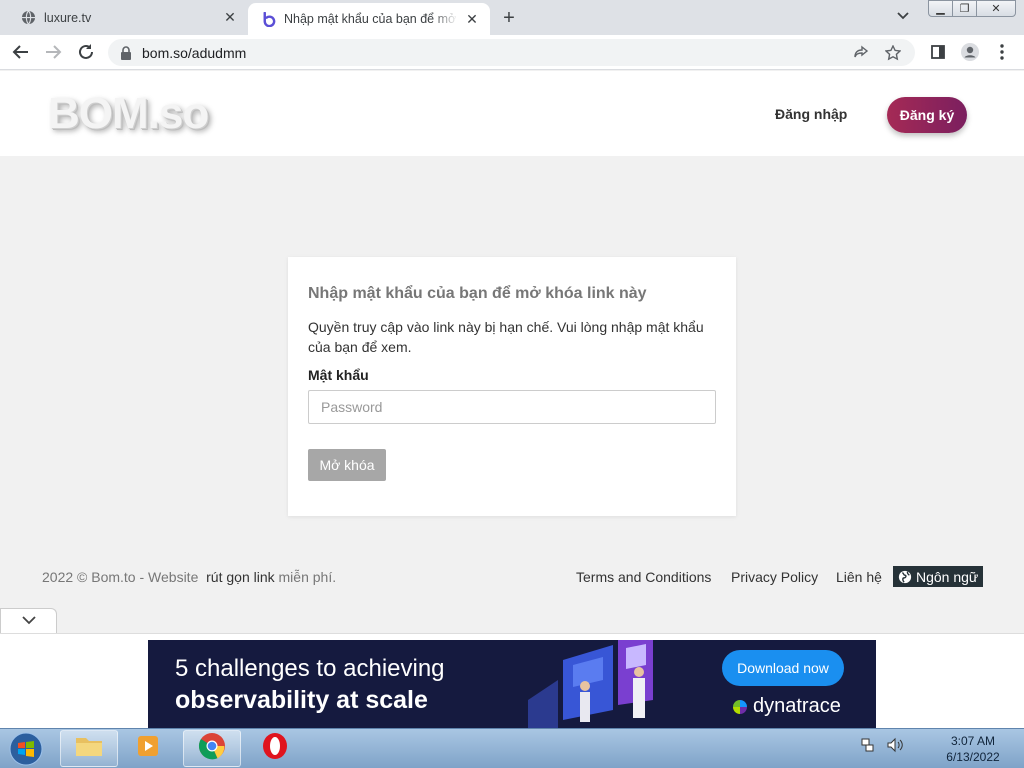  I want to click on shortlink-link: rút gọn link, so click(240, 577).